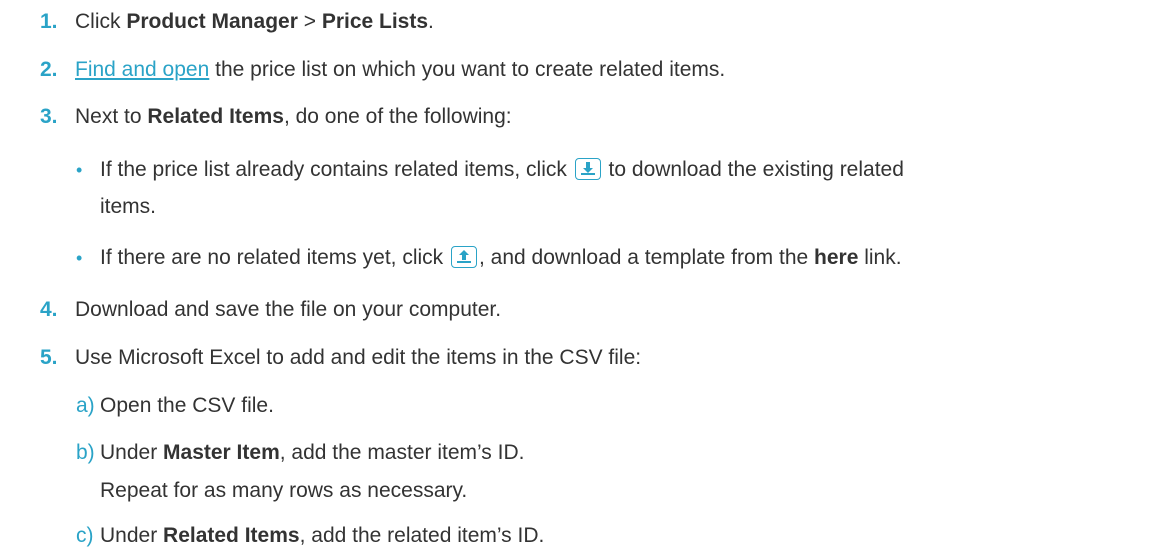 Image resolution: width=1155 pixels, height=549 pixels. Describe the element at coordinates (49, 69) in the screenshot. I see `step-number: 2.` at that location.